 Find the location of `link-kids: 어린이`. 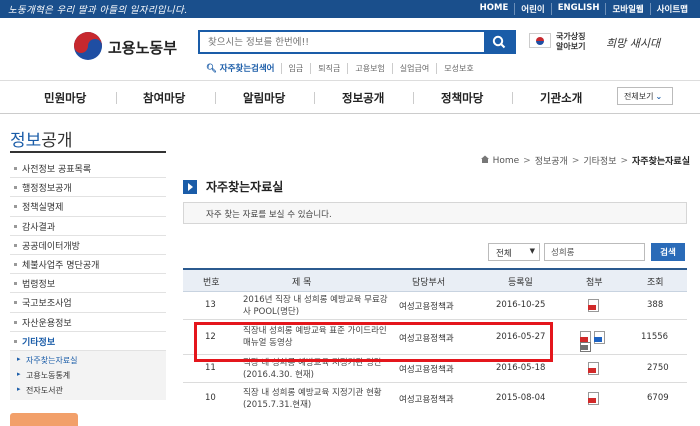

link-kids: 어린이 is located at coordinates (532, 9).